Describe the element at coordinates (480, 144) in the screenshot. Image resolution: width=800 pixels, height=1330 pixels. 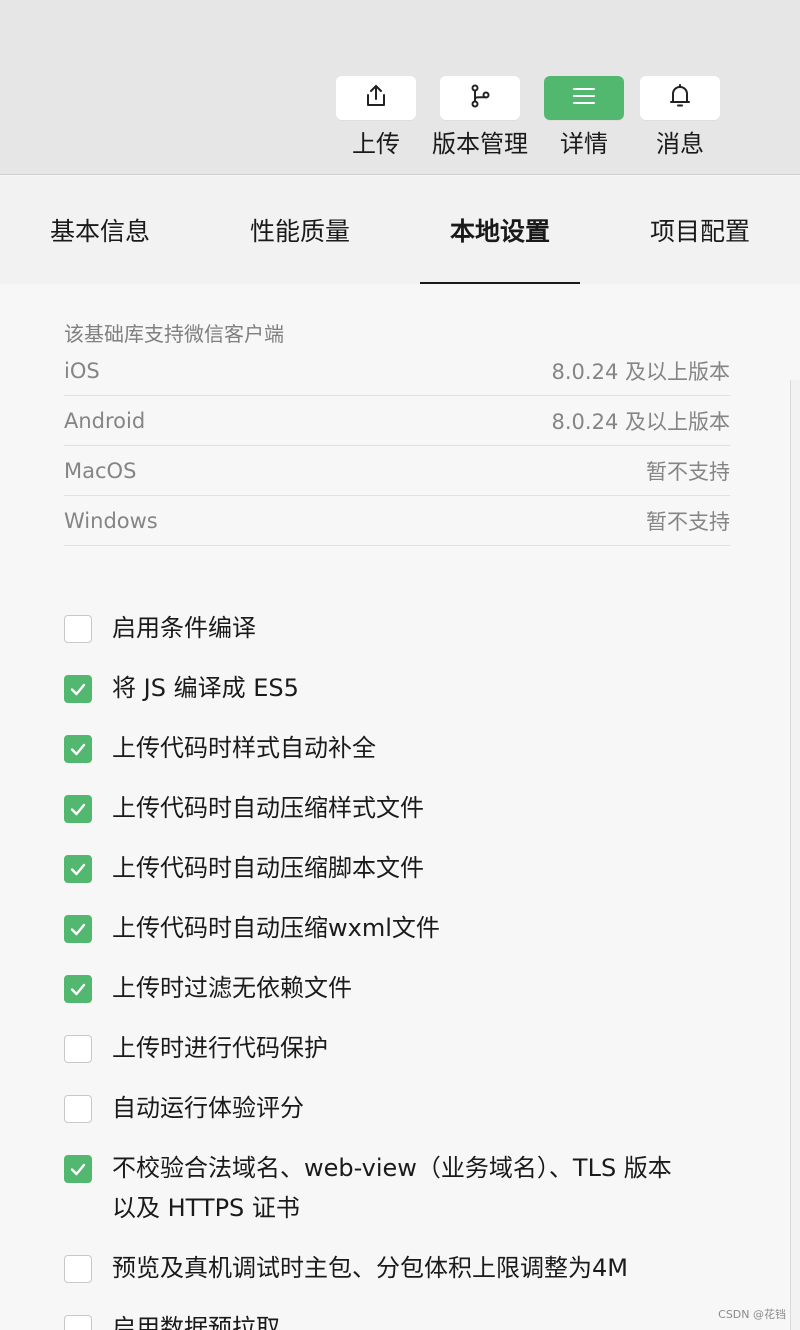
I see `version-label: 版本管理` at that location.